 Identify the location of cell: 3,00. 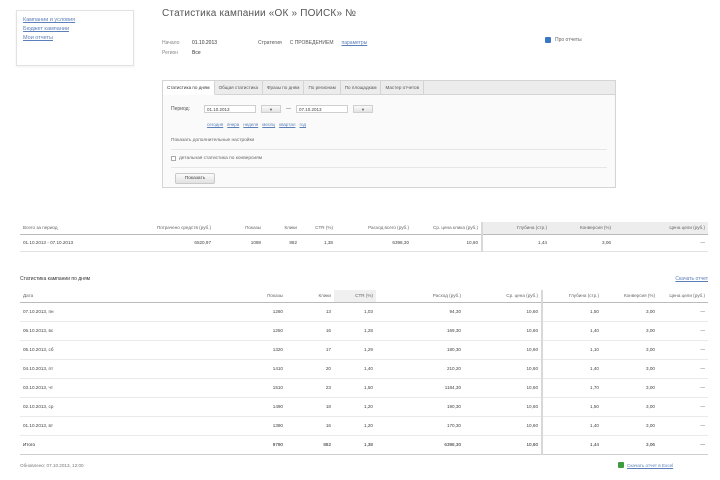
(630, 331).